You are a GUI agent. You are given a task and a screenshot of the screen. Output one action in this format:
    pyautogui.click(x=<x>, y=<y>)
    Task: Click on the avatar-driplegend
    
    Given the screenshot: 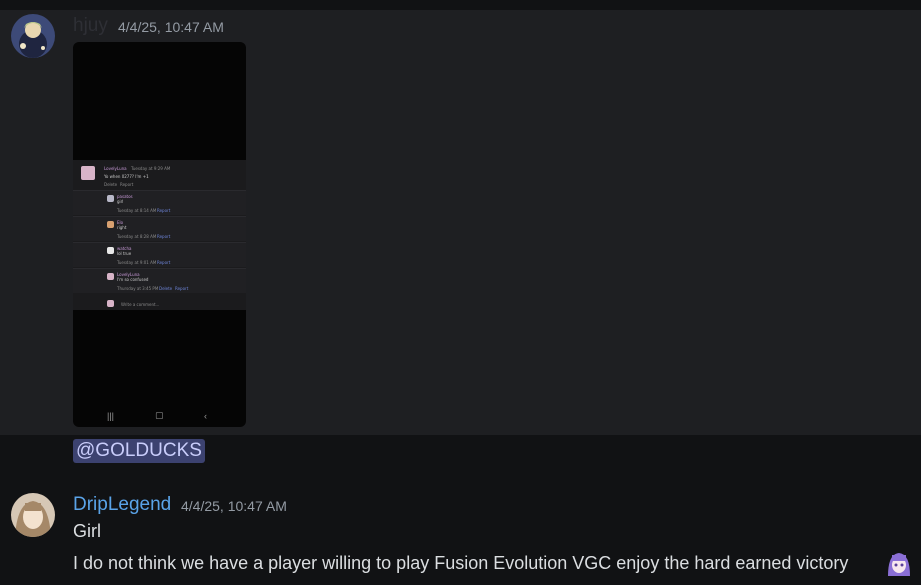 What is the action you would take?
    pyautogui.click(x=33, y=515)
    